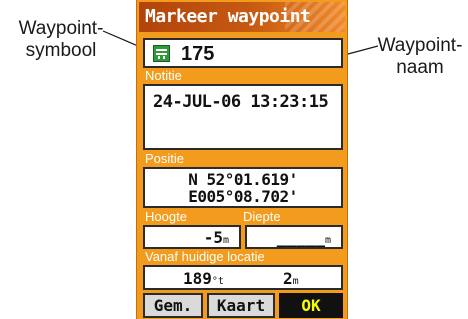  What do you see at coordinates (243, 277) in the screenshot?
I see `from-current-location-field: 189°t 2m` at bounding box center [243, 277].